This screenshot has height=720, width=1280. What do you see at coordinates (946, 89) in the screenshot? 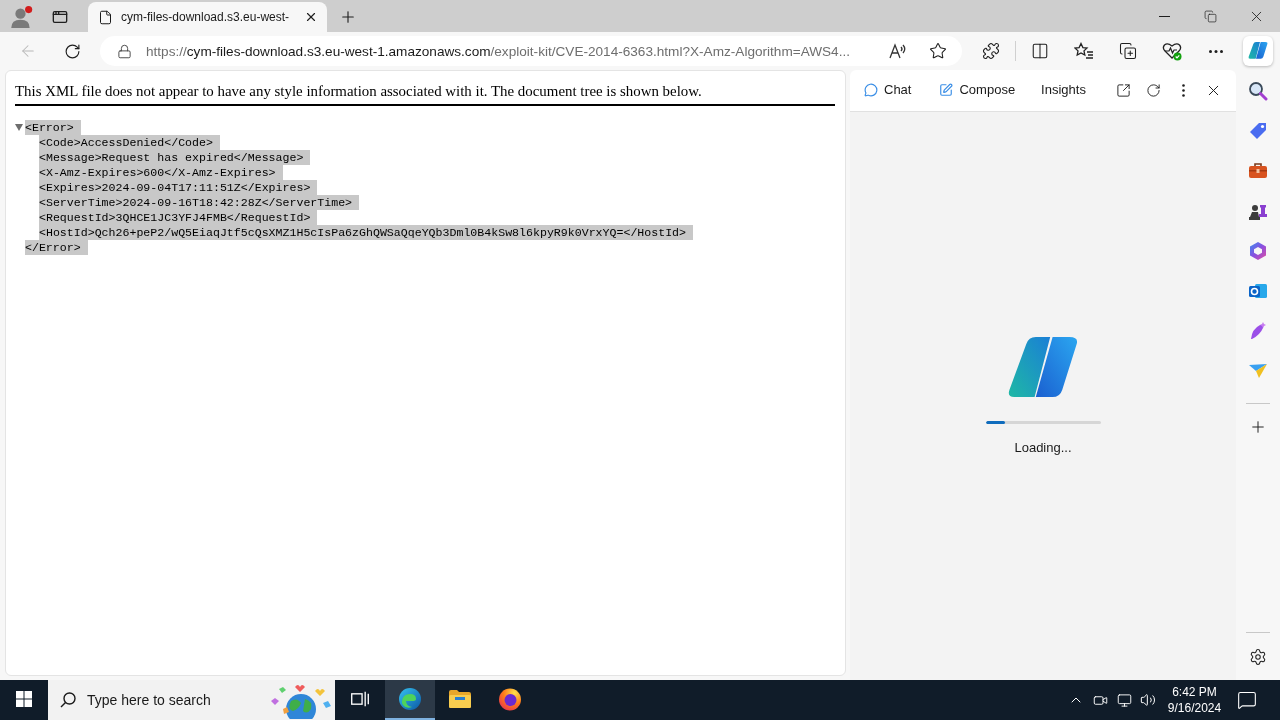
I see `pen-square-icon` at bounding box center [946, 89].